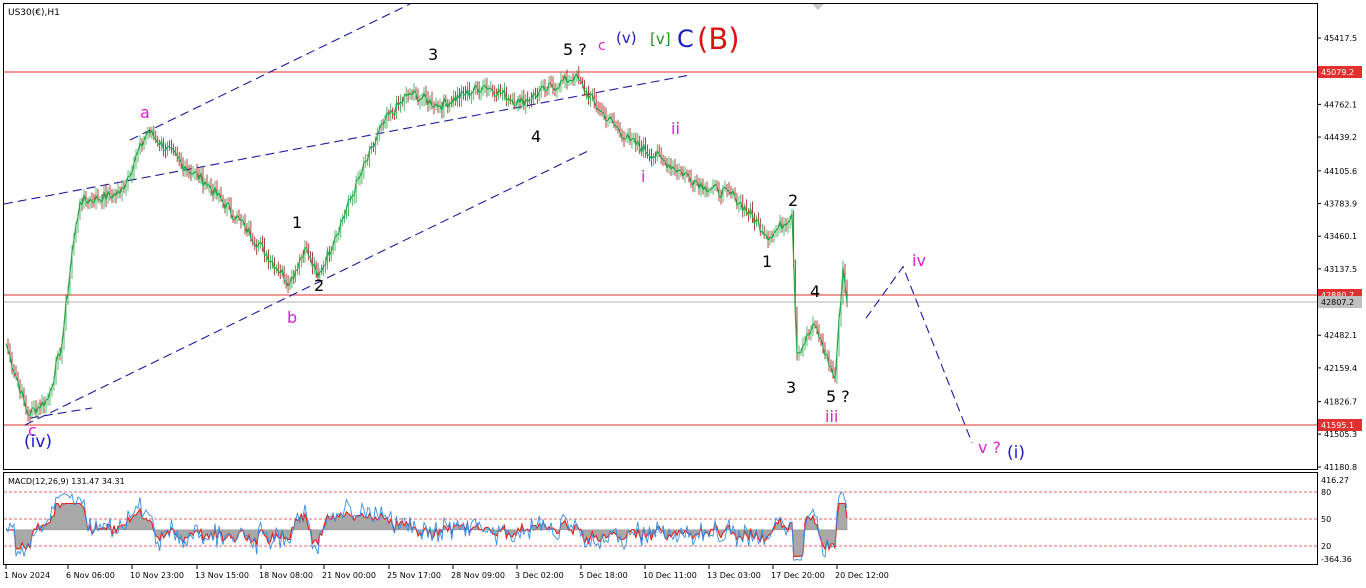 The width and height of the screenshot is (1366, 588). I want to click on time-tick-label: 10 Dec 11:00, so click(670, 575).